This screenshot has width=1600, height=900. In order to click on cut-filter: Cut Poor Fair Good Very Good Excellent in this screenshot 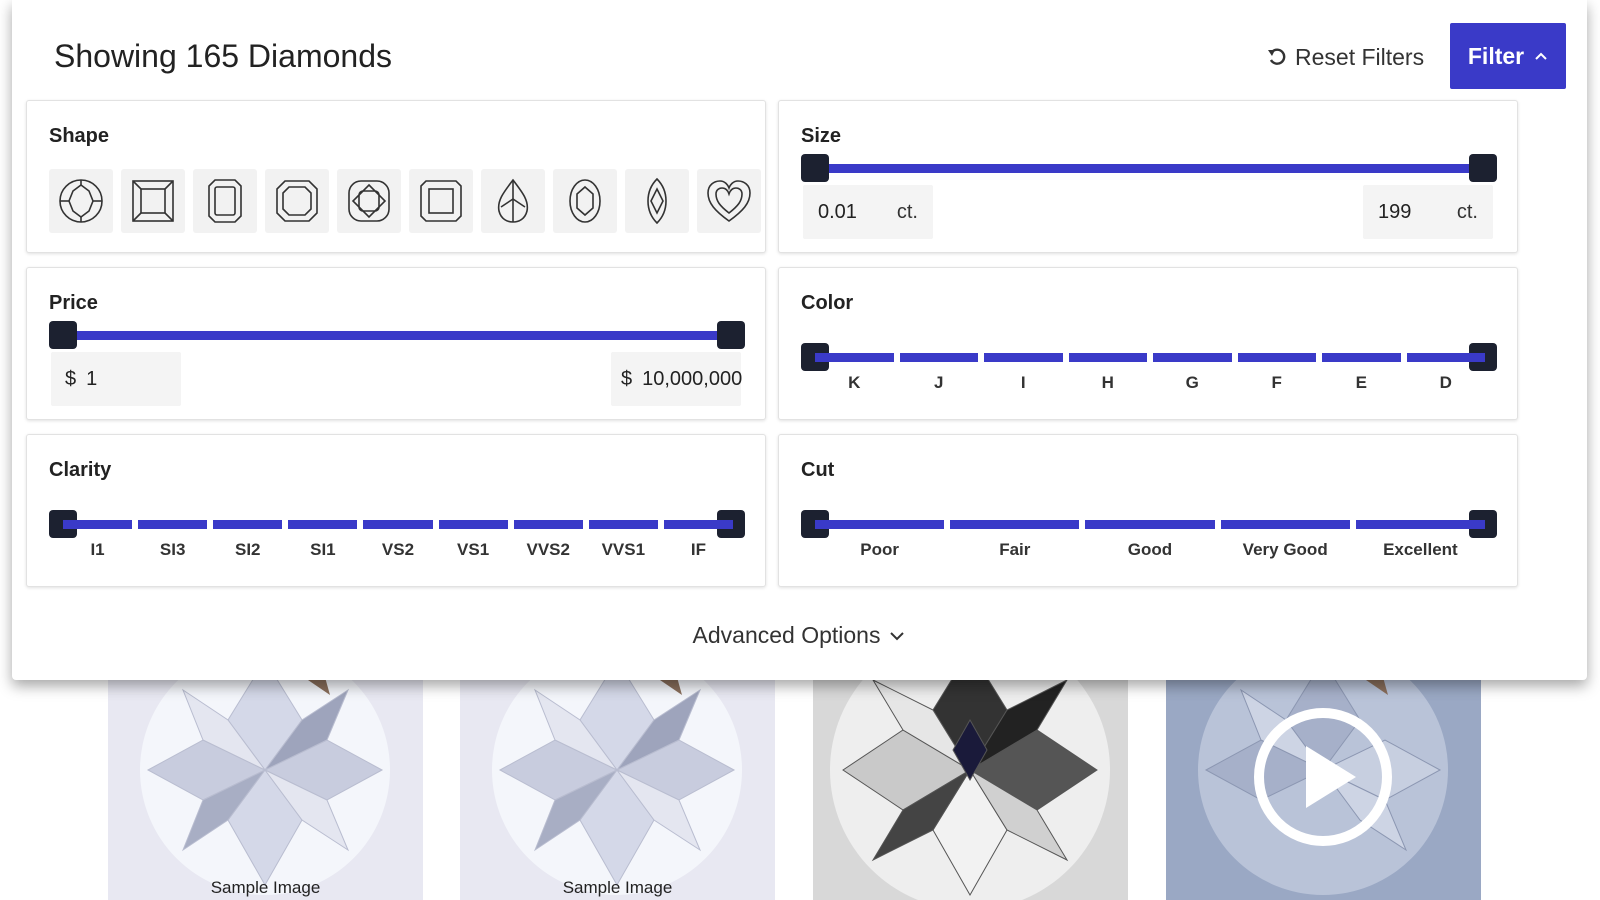, I will do `click(1148, 510)`.